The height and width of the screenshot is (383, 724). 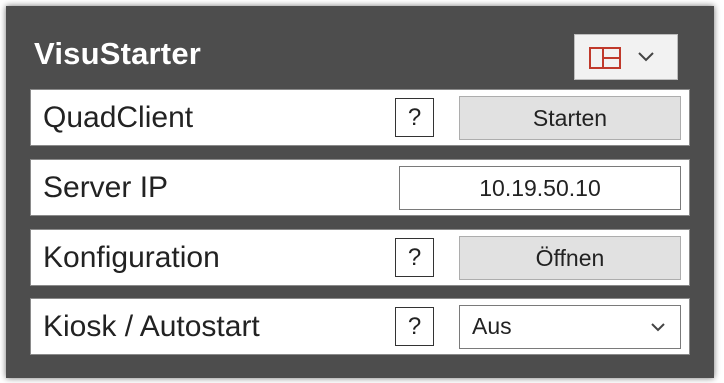 I want to click on server-ip-label: Server IP, so click(x=106, y=187).